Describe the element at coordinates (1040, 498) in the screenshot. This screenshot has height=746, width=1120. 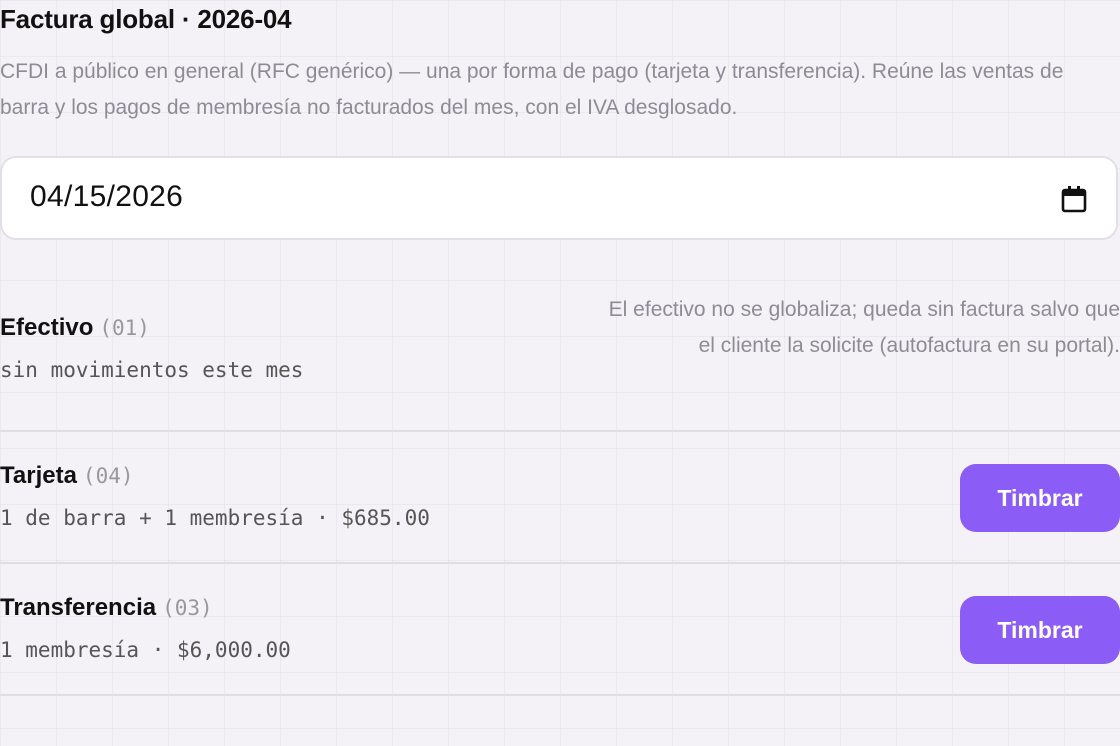
I see `timbrar-tarjeta-button: Timbrar` at that location.